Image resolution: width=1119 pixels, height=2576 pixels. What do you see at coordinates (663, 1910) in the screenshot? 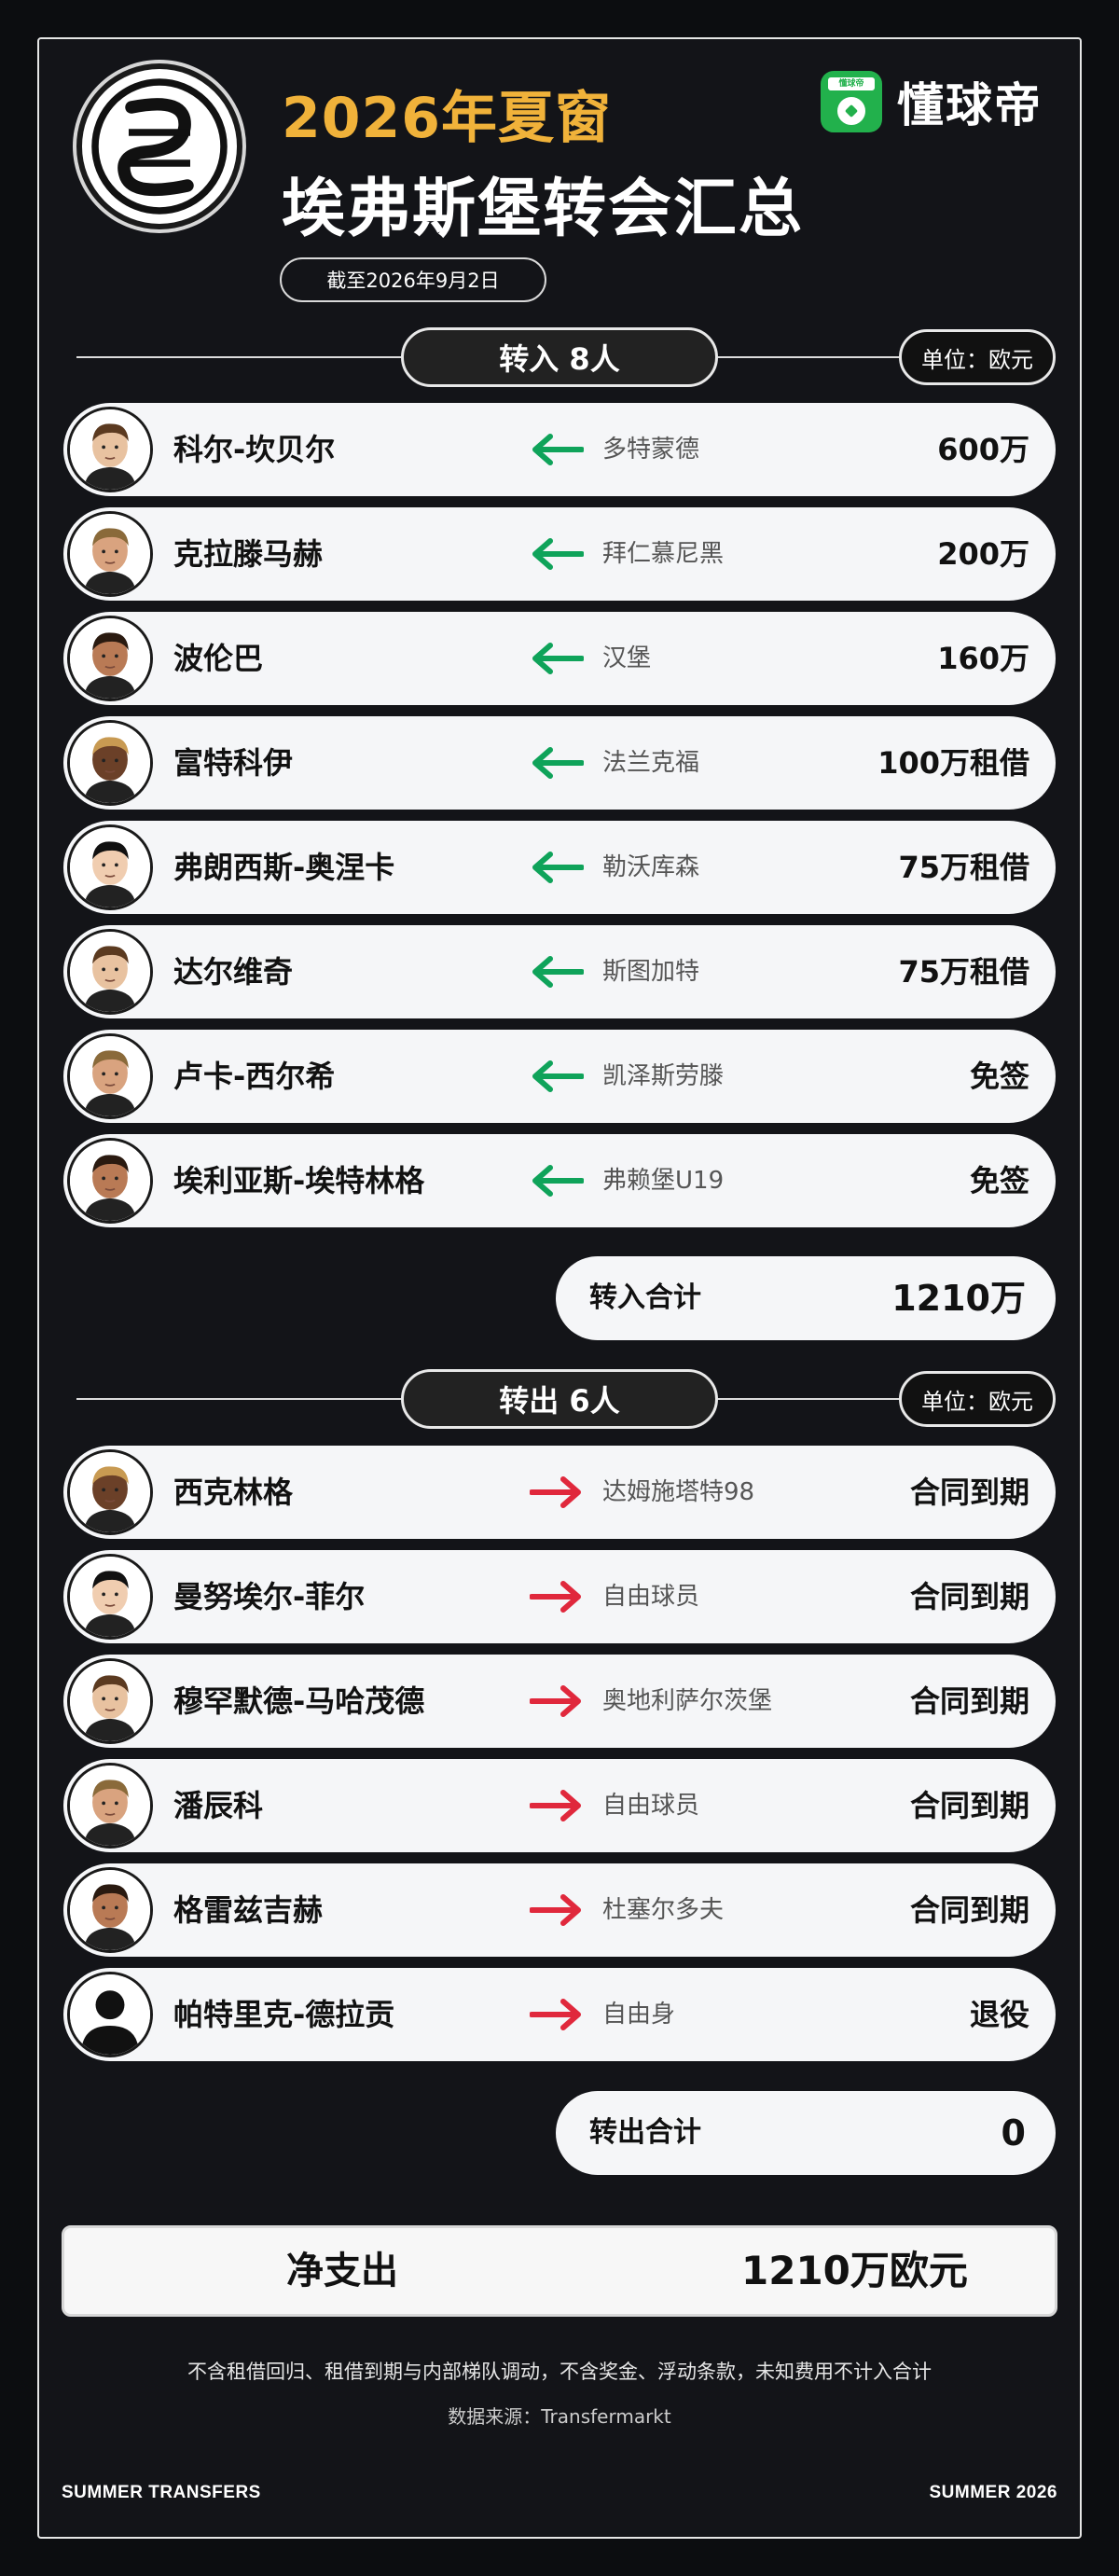
I see `club-name: 杜塞尔多夫` at bounding box center [663, 1910].